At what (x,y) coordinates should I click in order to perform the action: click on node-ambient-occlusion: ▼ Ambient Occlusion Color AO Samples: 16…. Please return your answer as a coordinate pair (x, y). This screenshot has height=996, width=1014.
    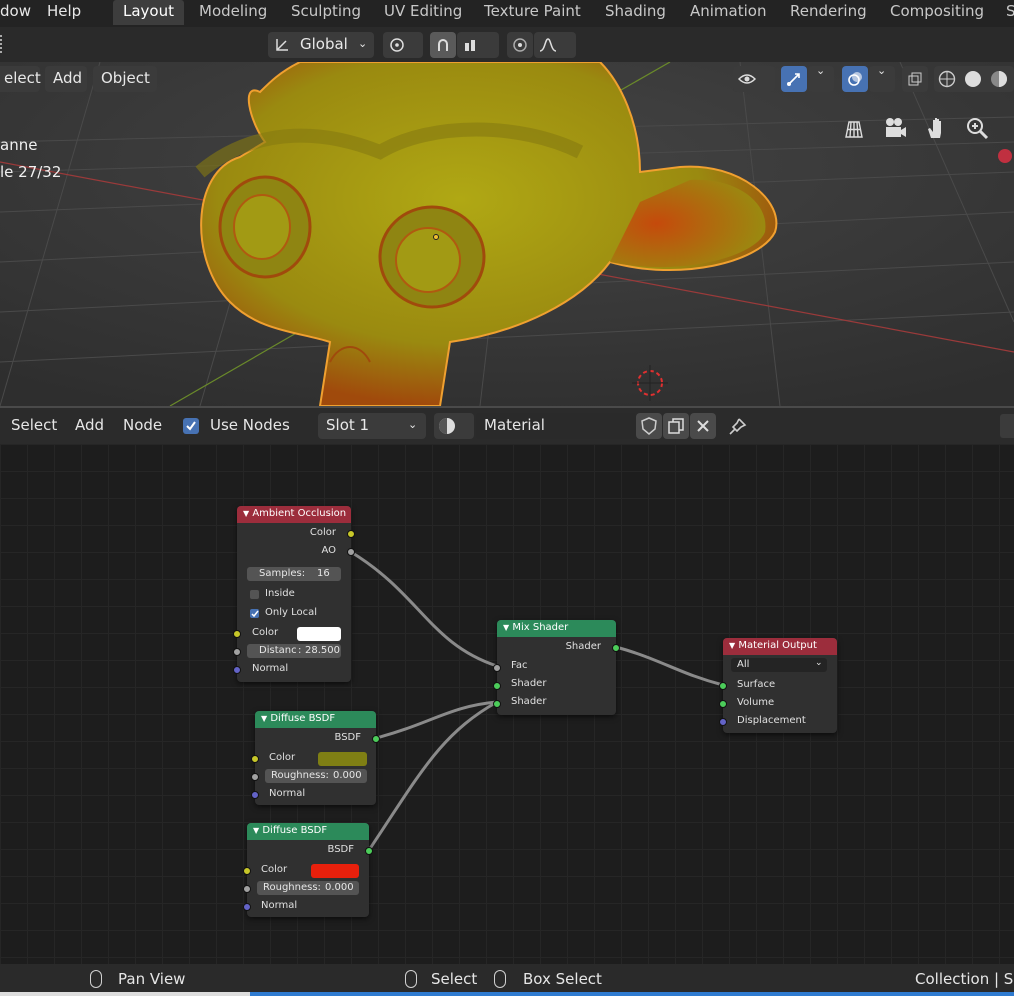
    Looking at the image, I should click on (294, 594).